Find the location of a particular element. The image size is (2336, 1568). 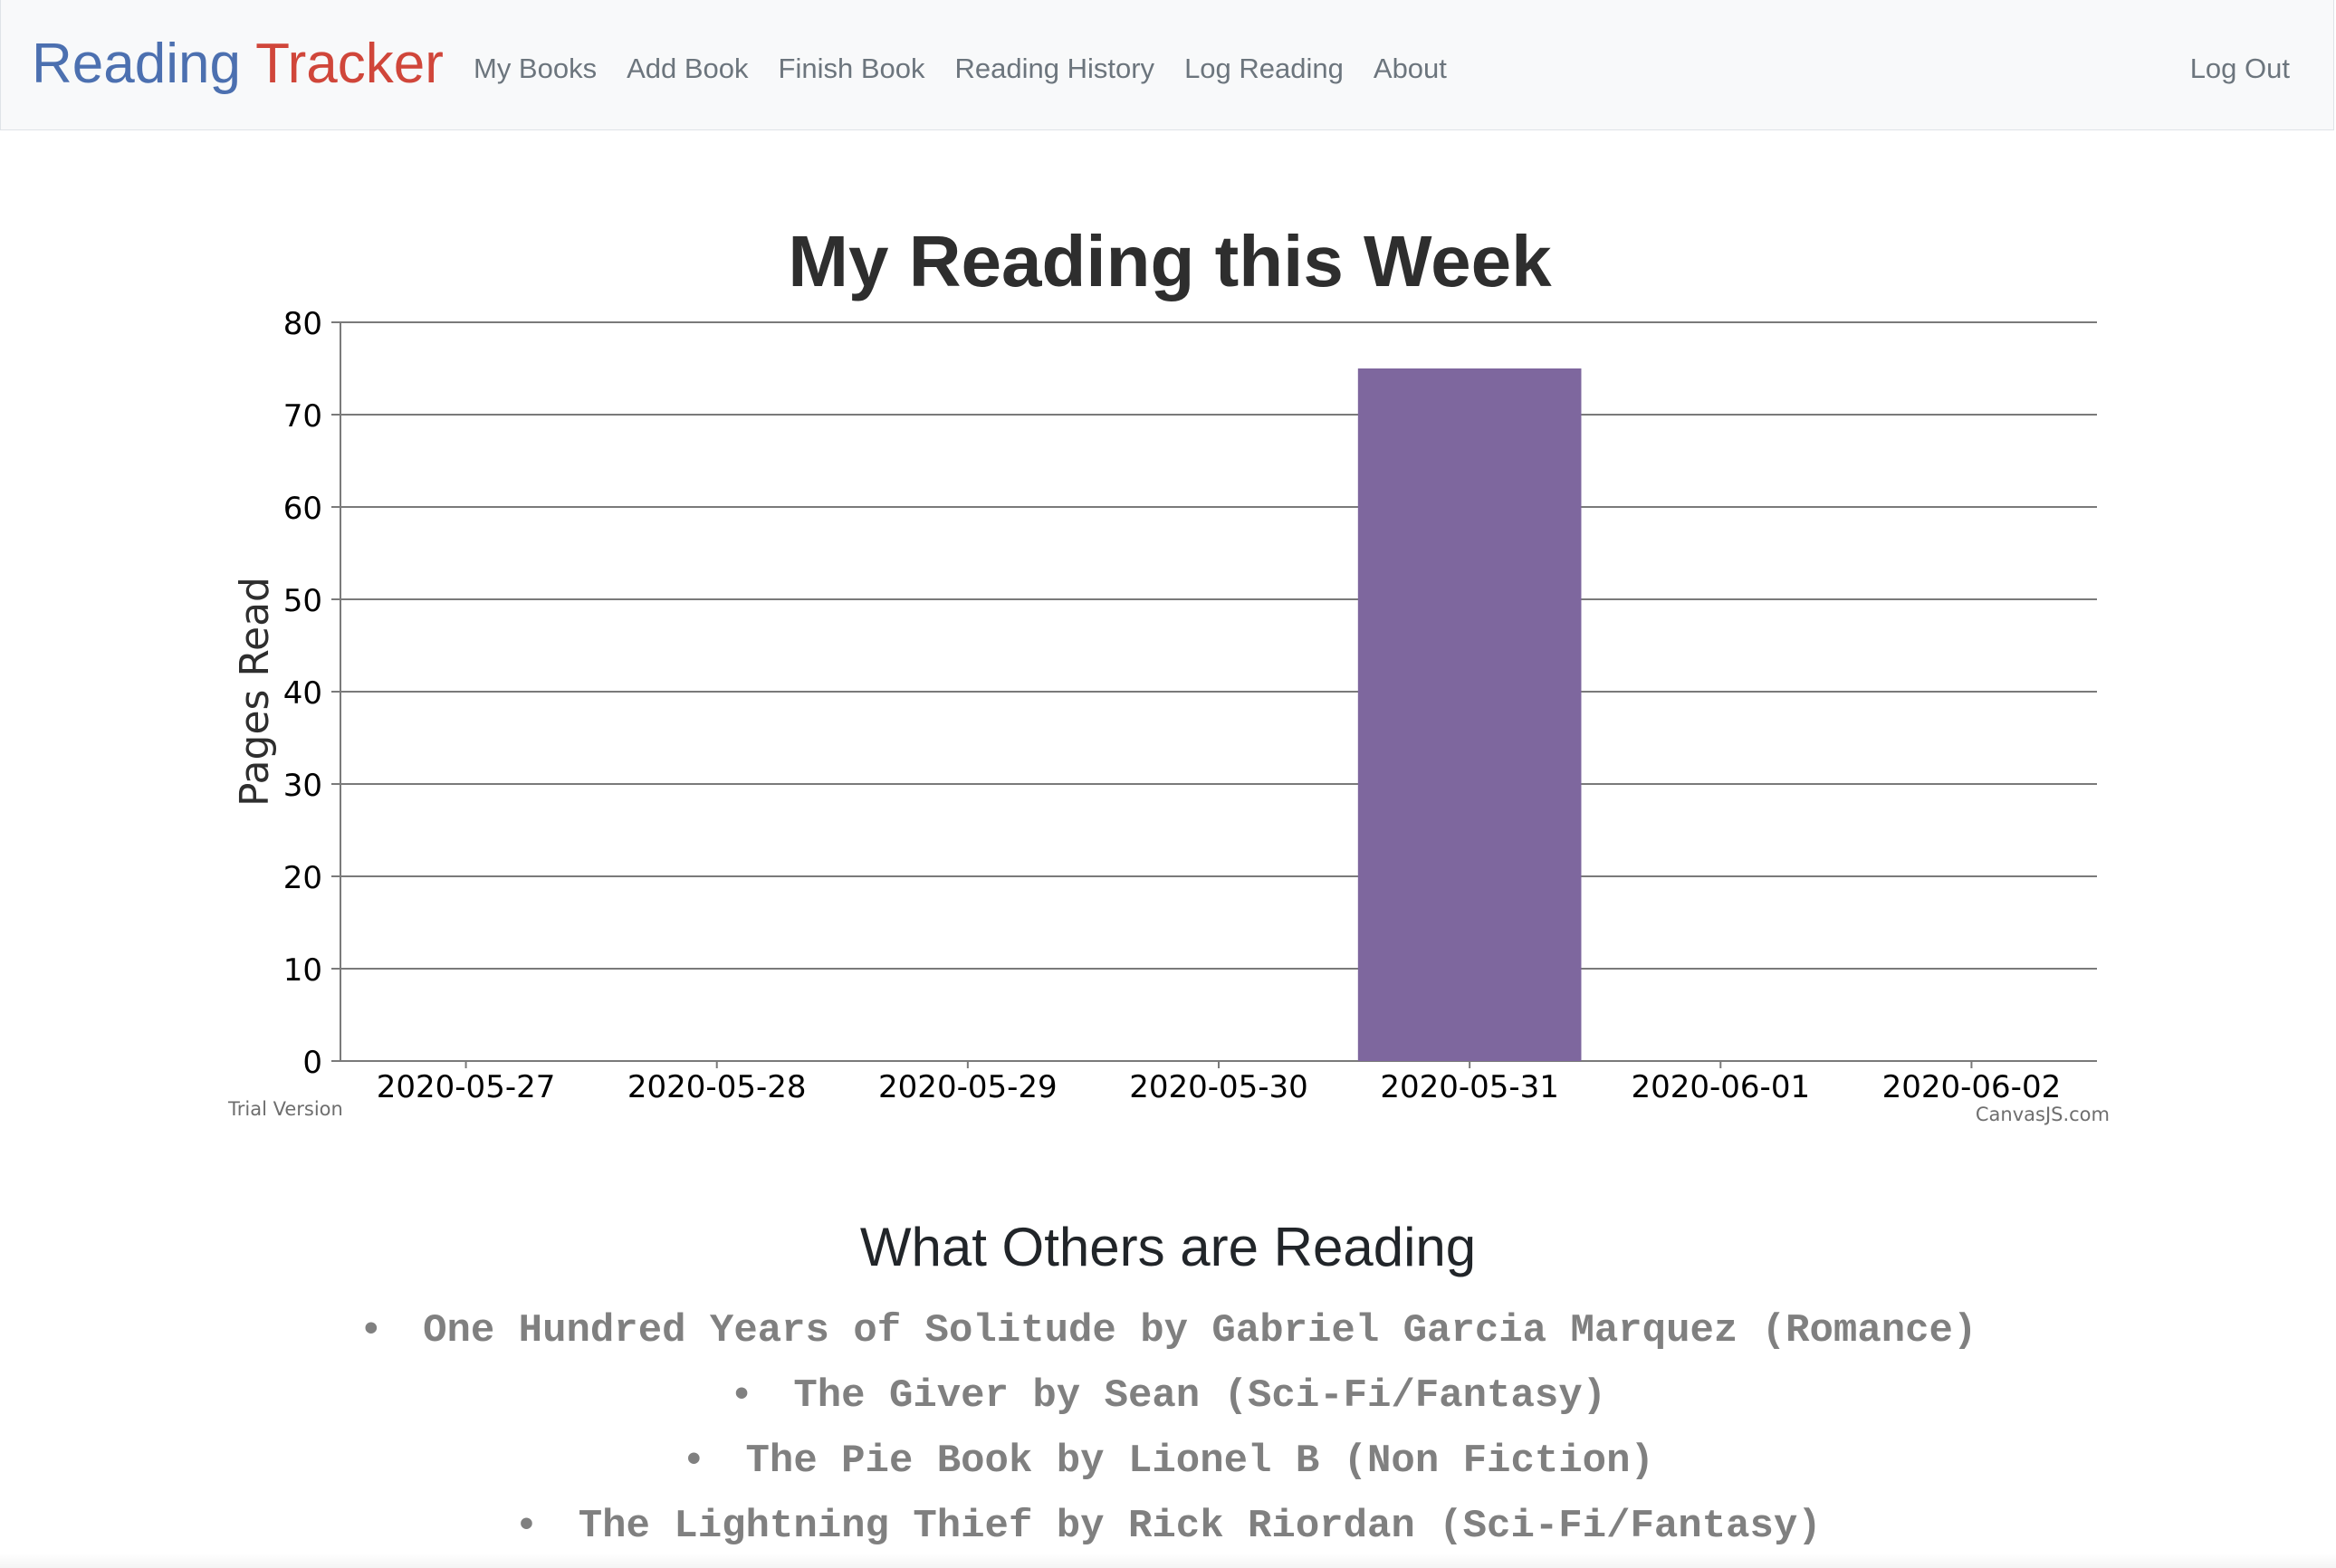

y-tick-label: 10 is located at coordinates (302, 971).